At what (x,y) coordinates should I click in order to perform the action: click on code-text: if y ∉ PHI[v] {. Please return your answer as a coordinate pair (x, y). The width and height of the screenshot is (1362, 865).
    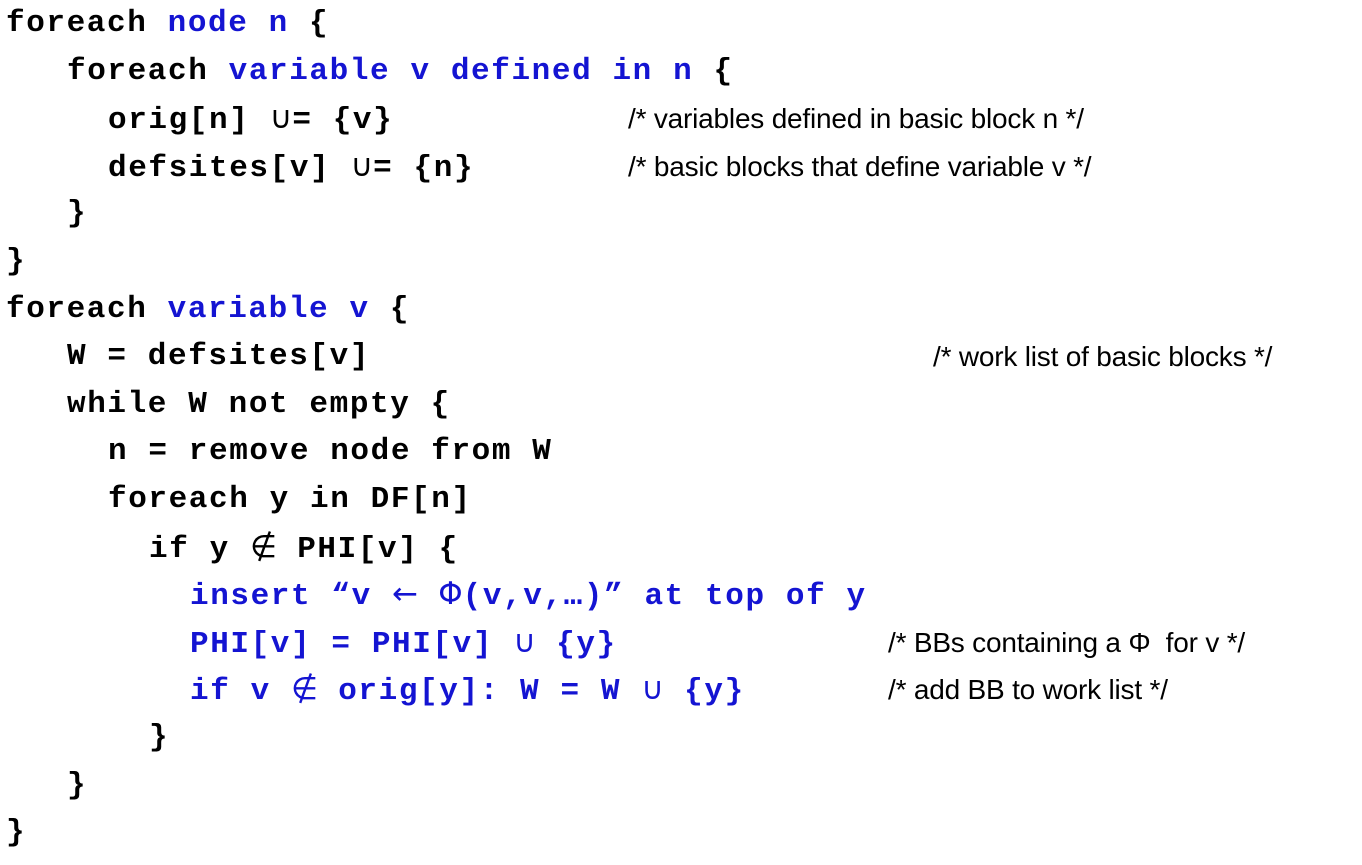
    Looking at the image, I should click on (229, 549).